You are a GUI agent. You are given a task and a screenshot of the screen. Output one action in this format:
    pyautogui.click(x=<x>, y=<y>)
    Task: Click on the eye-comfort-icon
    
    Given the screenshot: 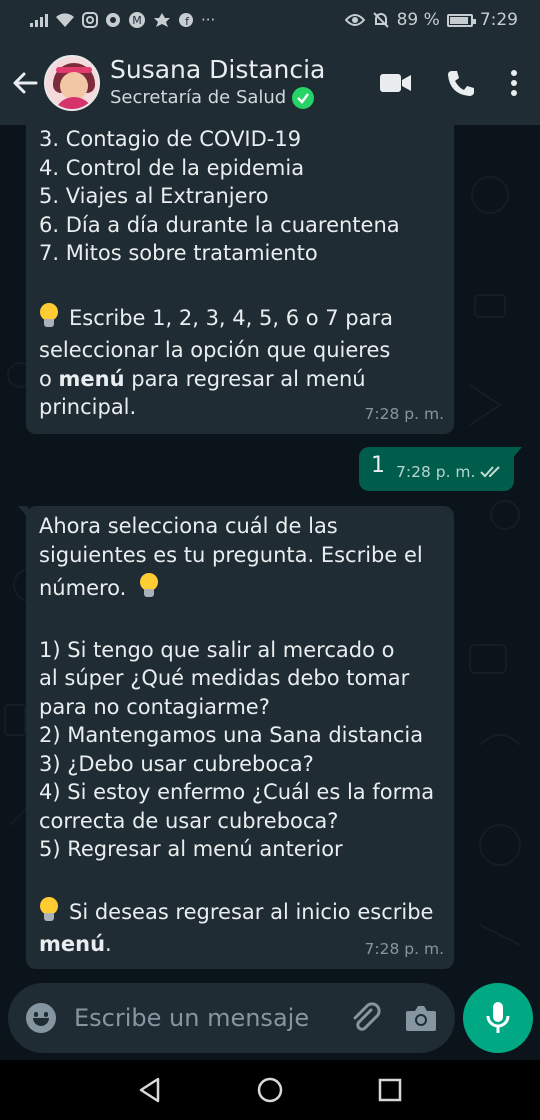 What is the action you would take?
    pyautogui.click(x=354, y=20)
    